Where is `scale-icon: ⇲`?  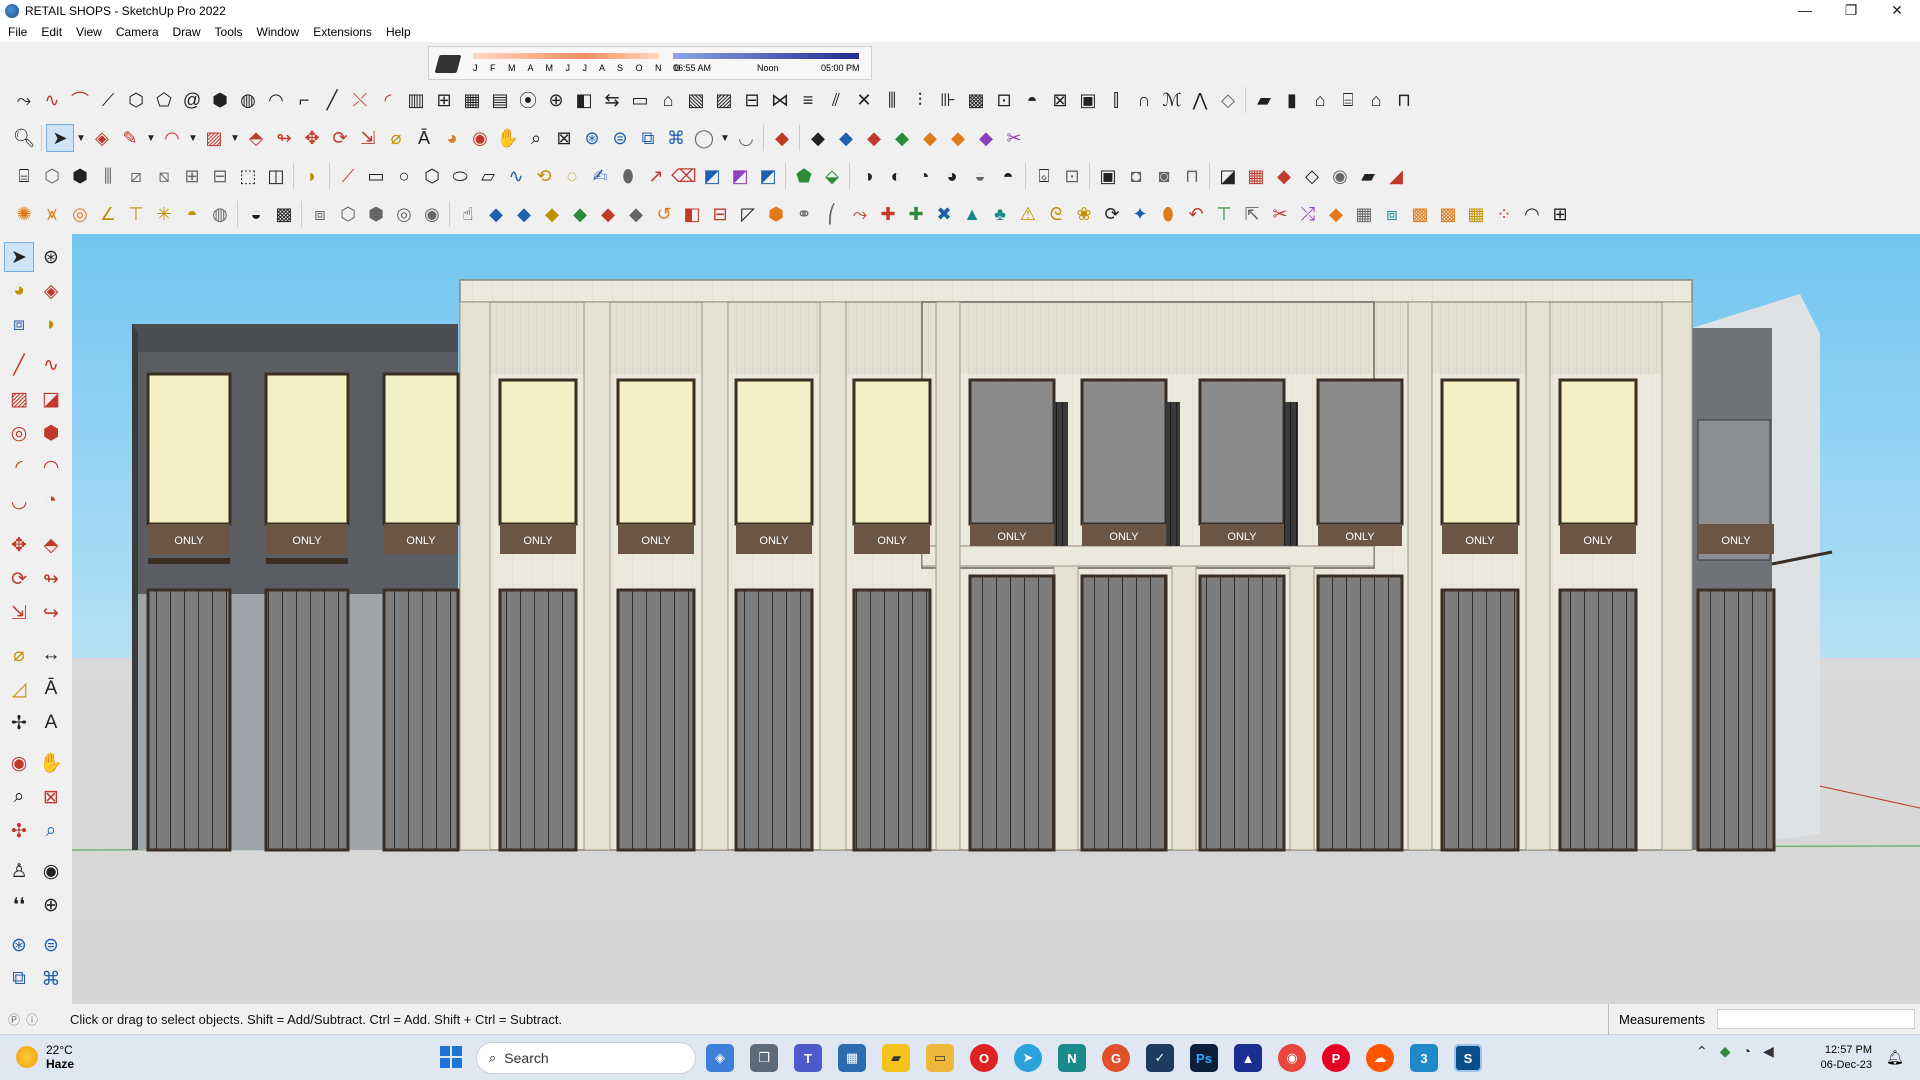 scale-icon: ⇲ is located at coordinates (19, 613).